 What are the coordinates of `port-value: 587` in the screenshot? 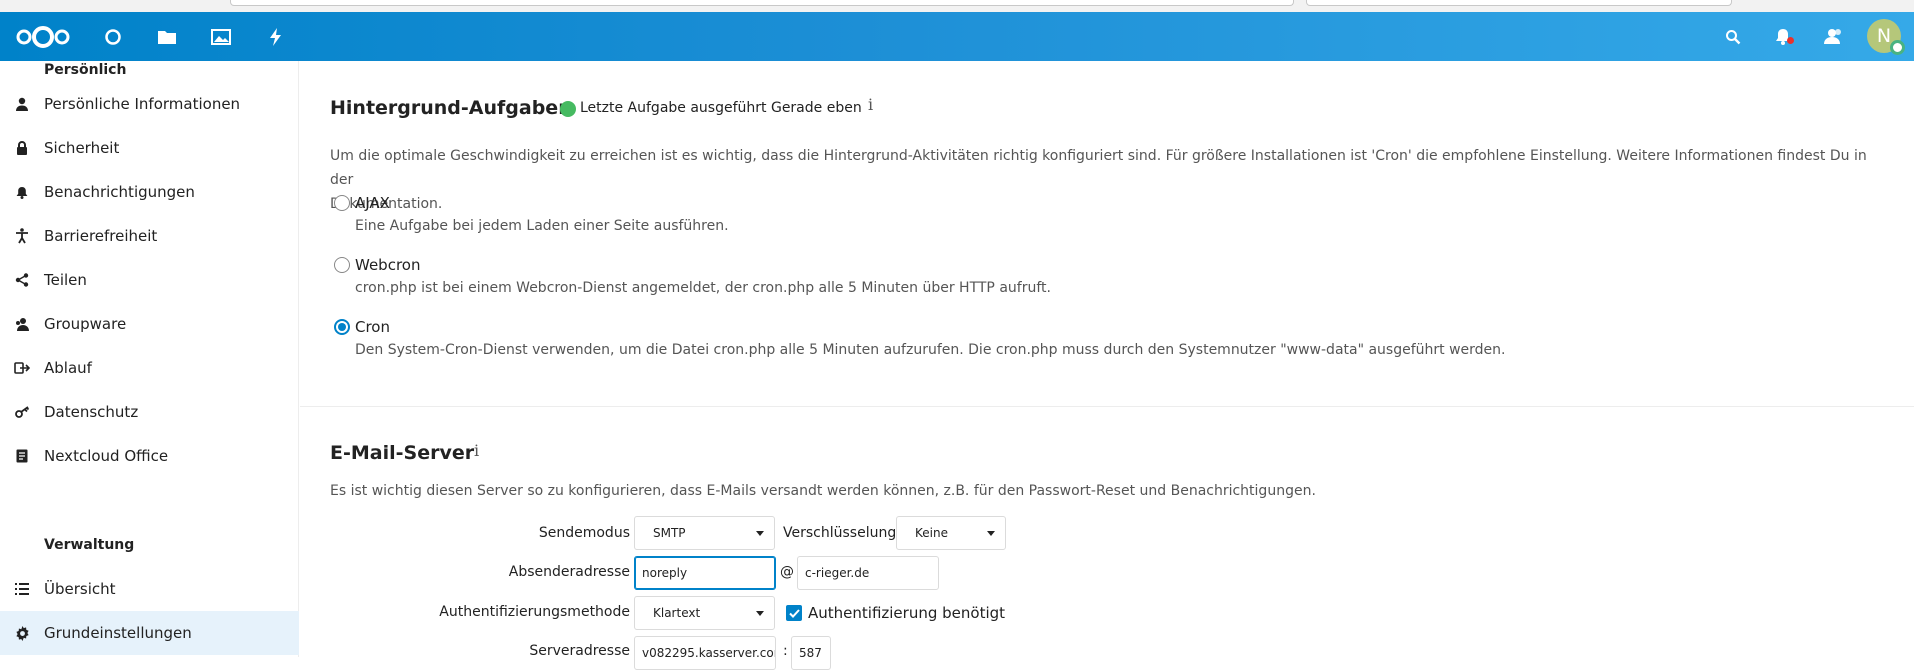 It's located at (810, 653).